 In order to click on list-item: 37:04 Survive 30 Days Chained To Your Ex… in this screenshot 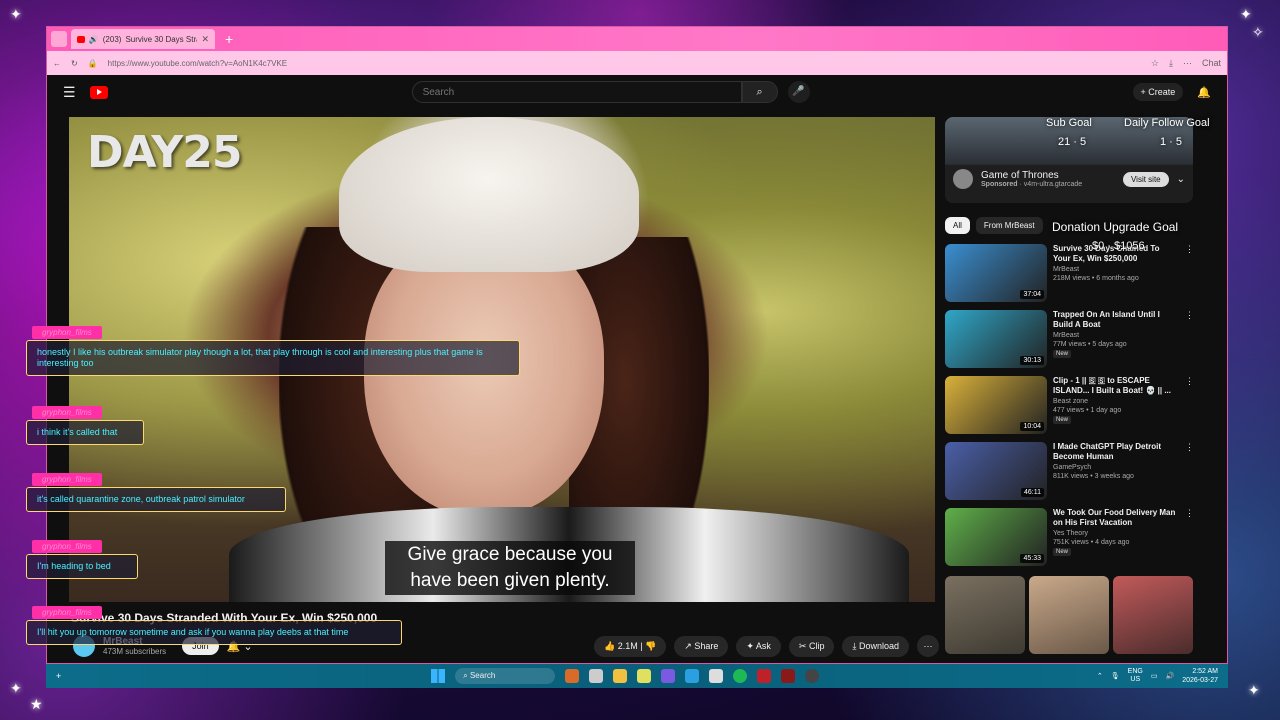, I will do `click(1070, 274)`.